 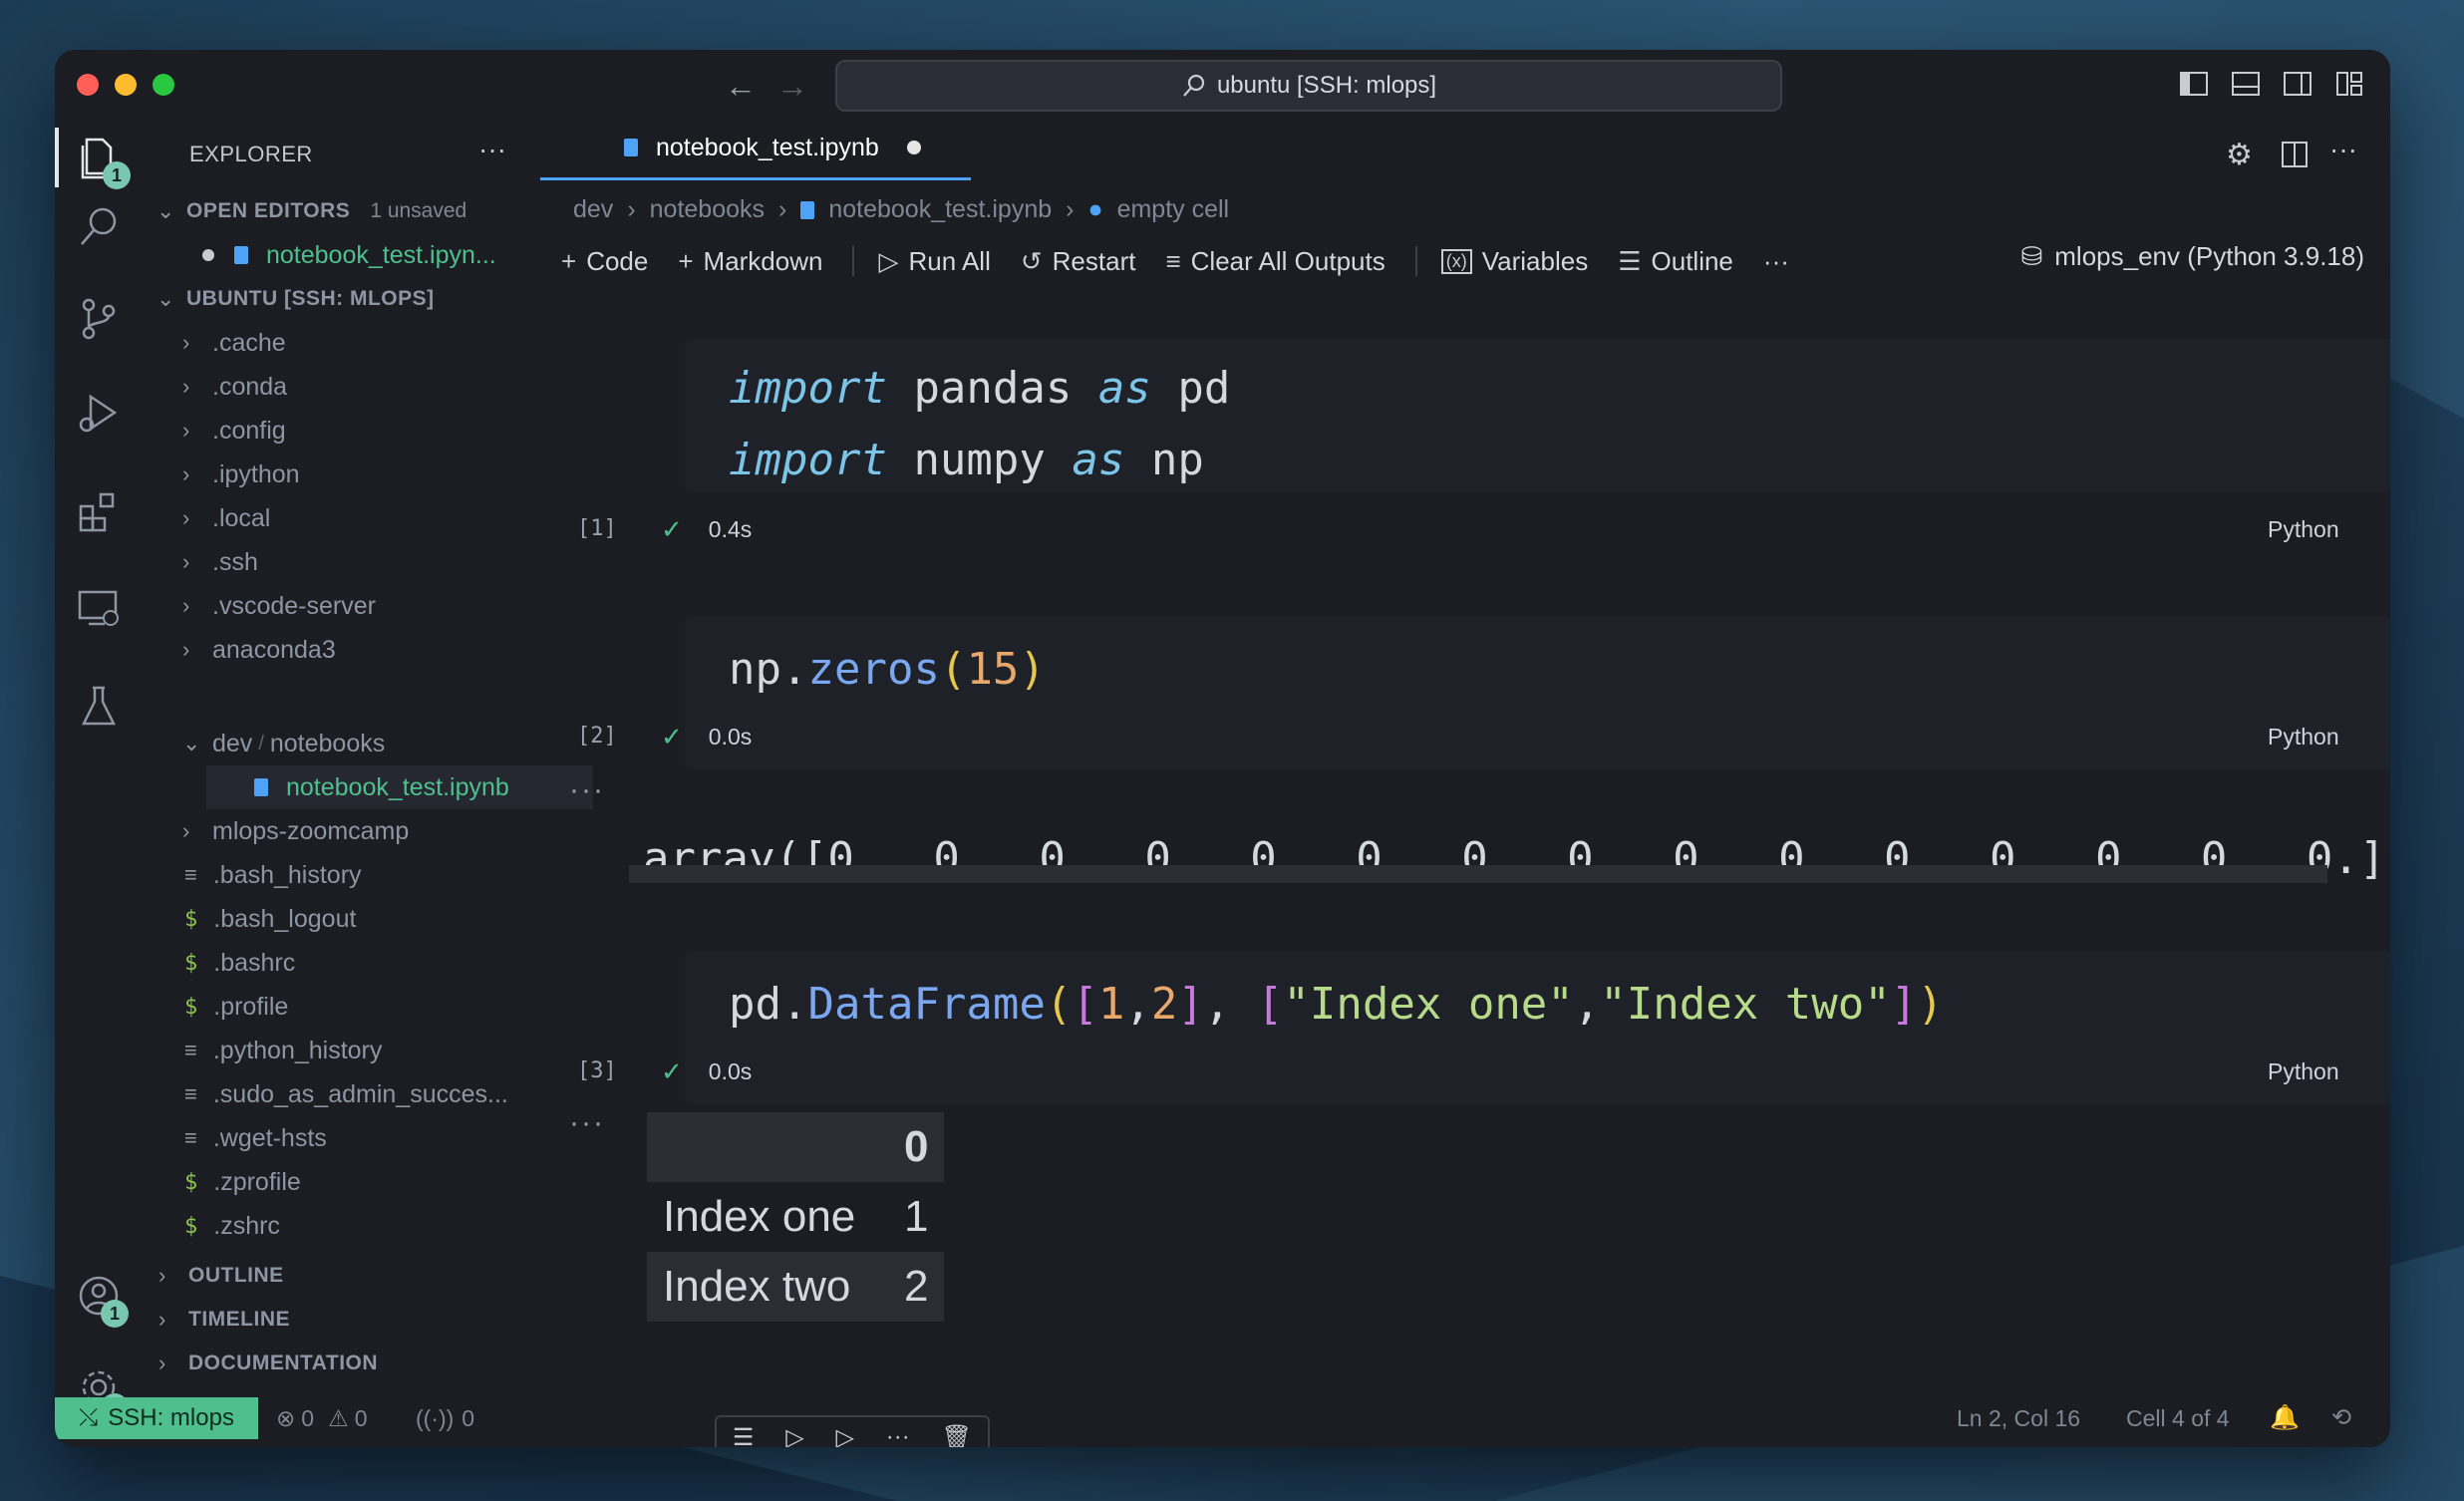 What do you see at coordinates (311, 211) in the screenshot?
I see `open-editors-section: ⌄ OPEN EDITORS 1 unsaved` at bounding box center [311, 211].